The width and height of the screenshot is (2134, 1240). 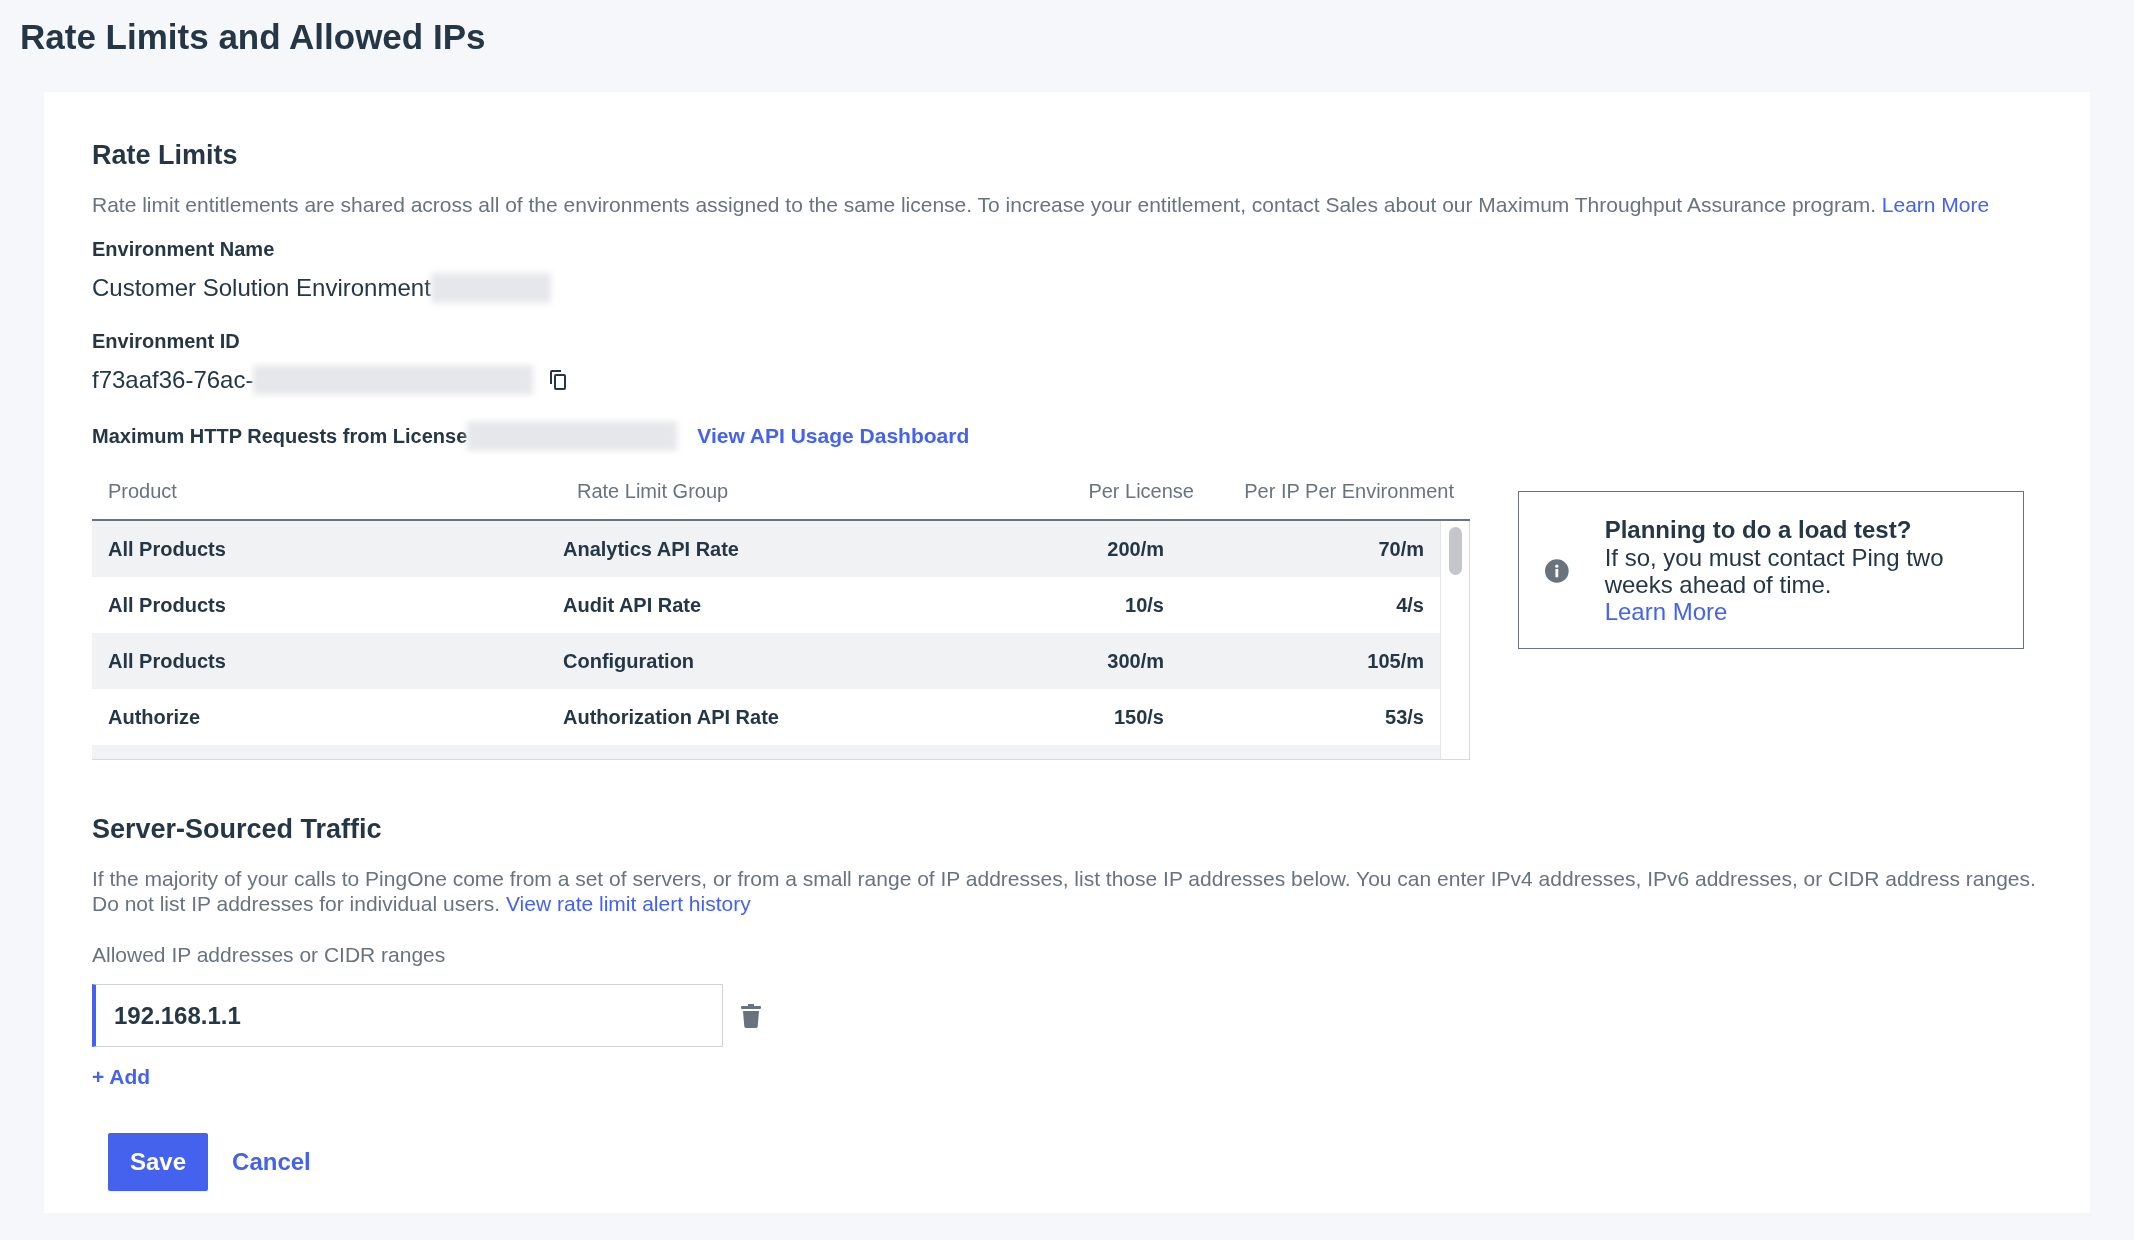 What do you see at coordinates (558, 380) in the screenshot?
I see `copy-icon` at bounding box center [558, 380].